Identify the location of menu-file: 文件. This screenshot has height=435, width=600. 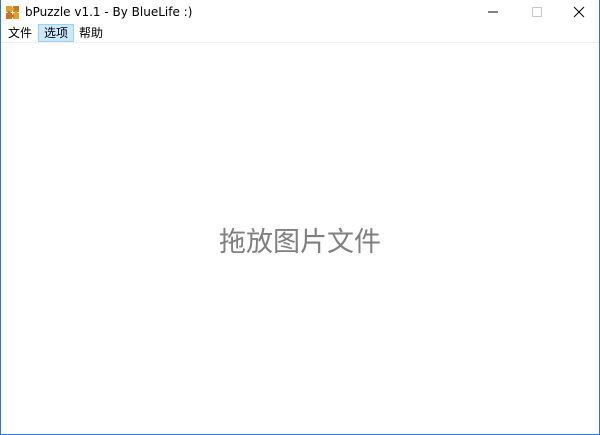
(20, 33).